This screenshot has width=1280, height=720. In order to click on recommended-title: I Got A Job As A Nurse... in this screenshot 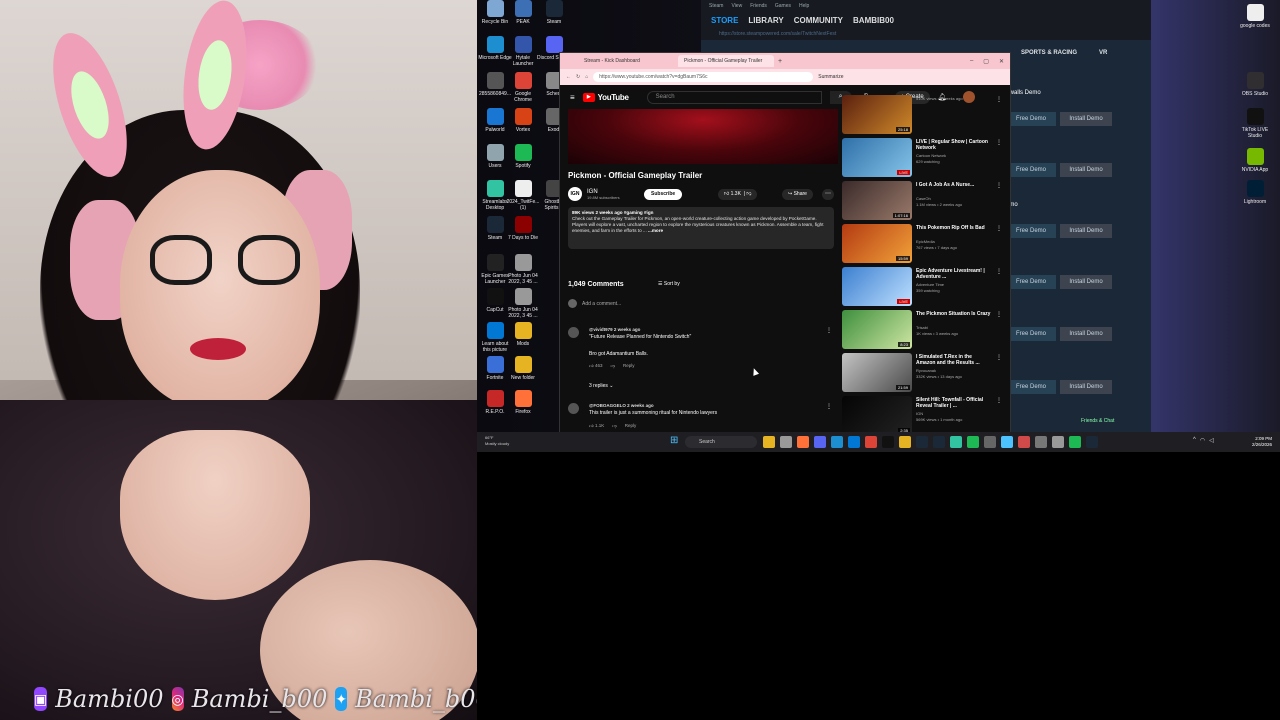, I will do `click(954, 185)`.